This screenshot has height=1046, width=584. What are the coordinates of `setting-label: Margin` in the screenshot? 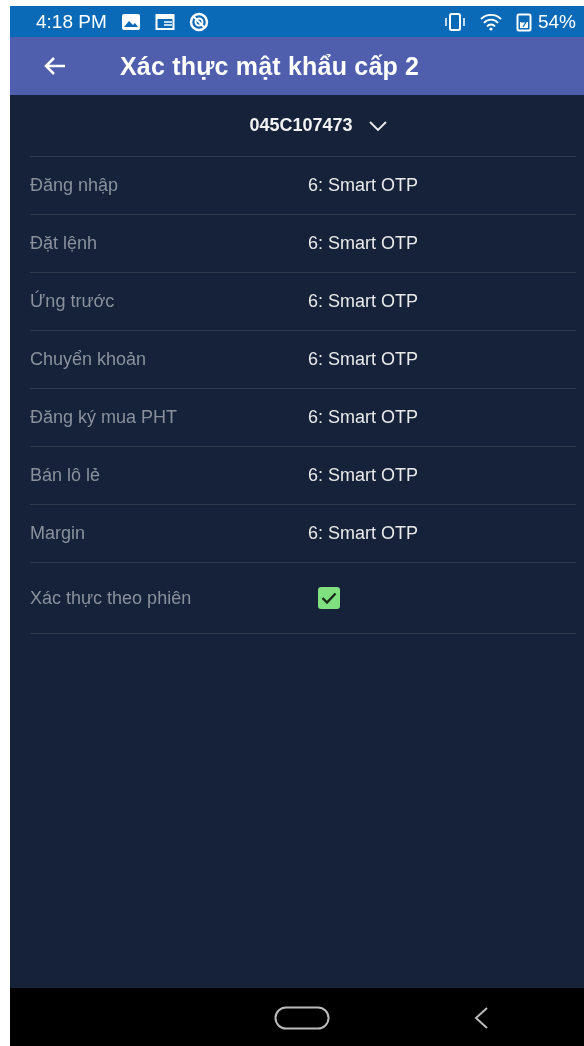 It's located at (58, 533).